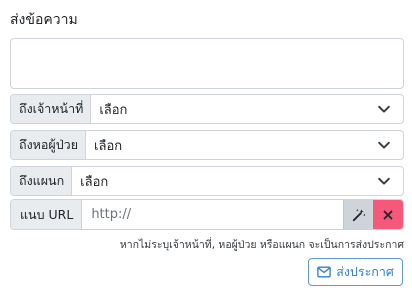  What do you see at coordinates (212, 214) in the screenshot?
I see `url-input: http://` at bounding box center [212, 214].